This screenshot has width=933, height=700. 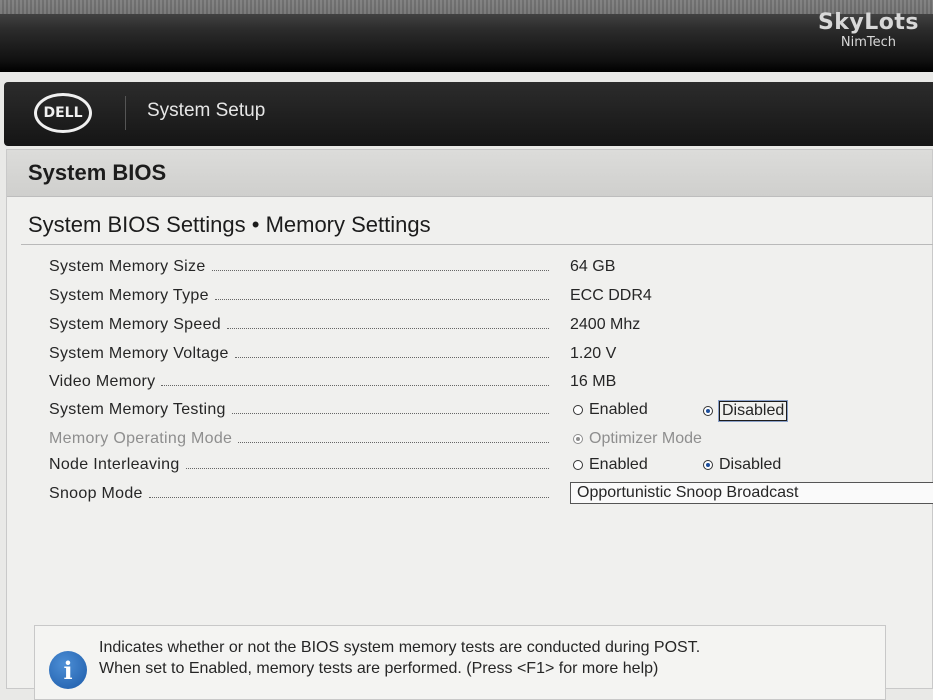 I want to click on setting-label: Node Interleaving, so click(x=114, y=464).